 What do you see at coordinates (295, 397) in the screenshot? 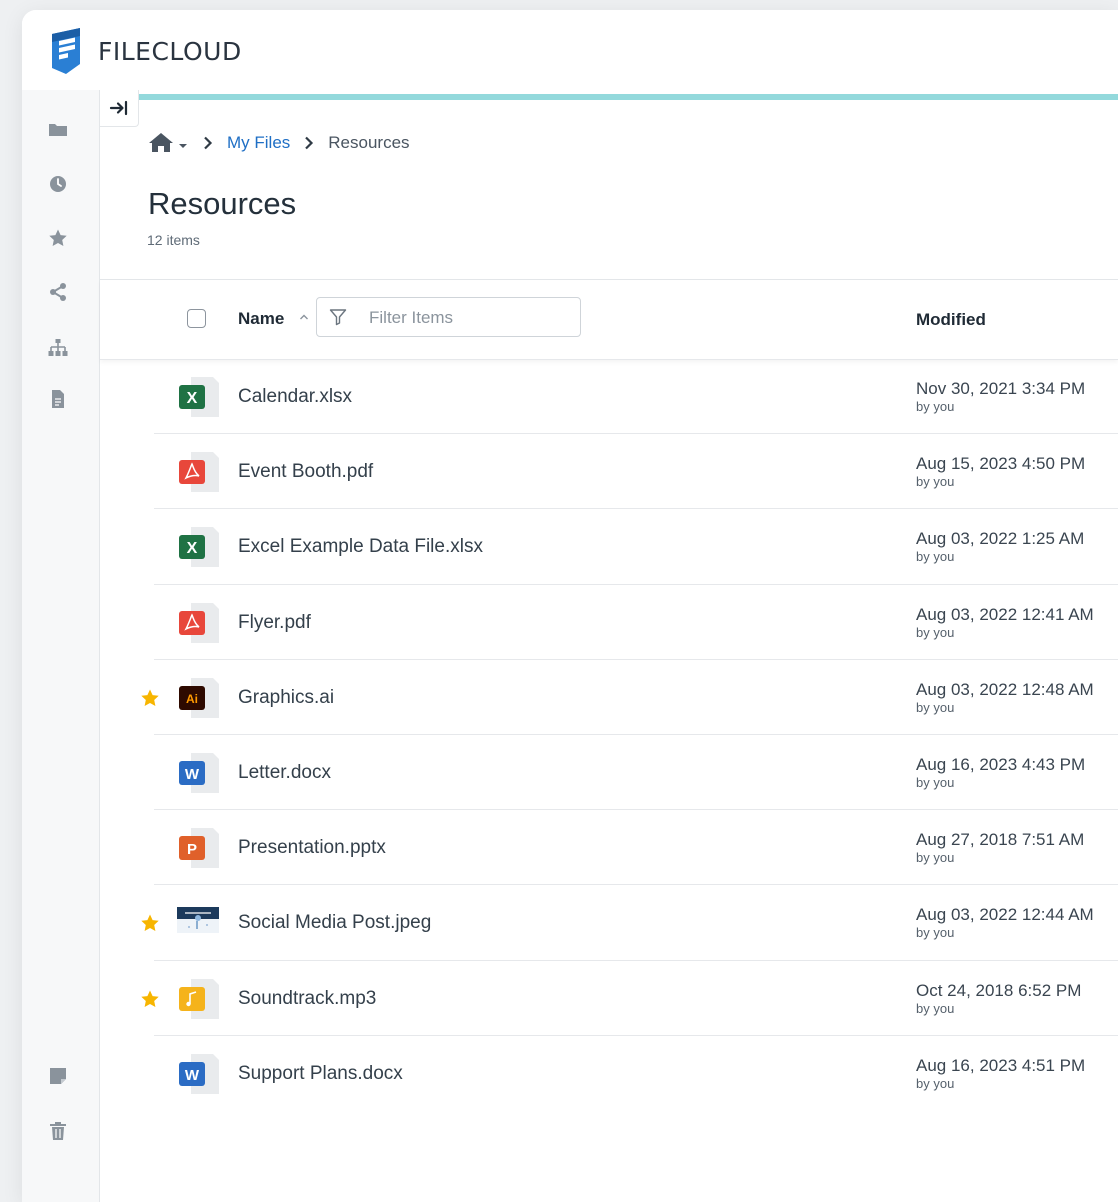
I see `file-name: Calendar.xlsx` at bounding box center [295, 397].